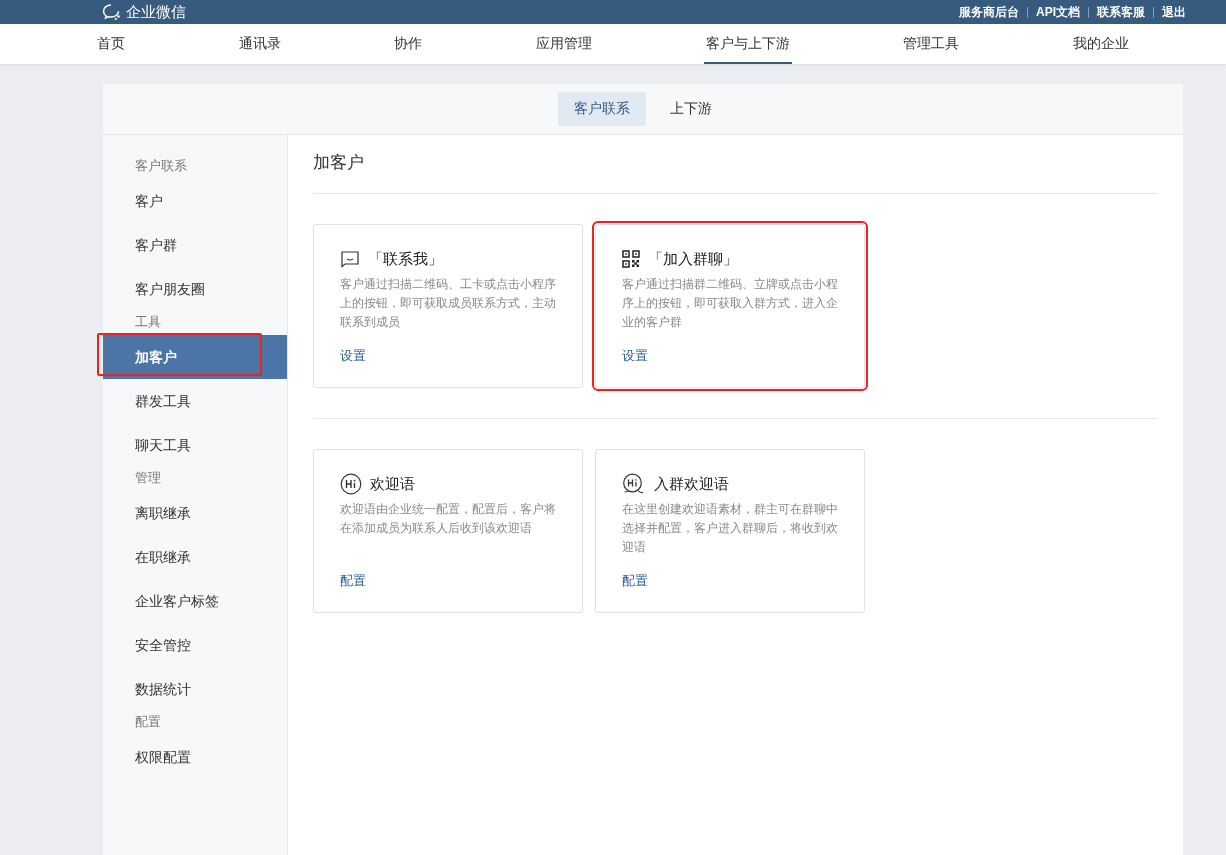  Describe the element at coordinates (195, 757) in the screenshot. I see `sidebar-item: 权限配置` at that location.